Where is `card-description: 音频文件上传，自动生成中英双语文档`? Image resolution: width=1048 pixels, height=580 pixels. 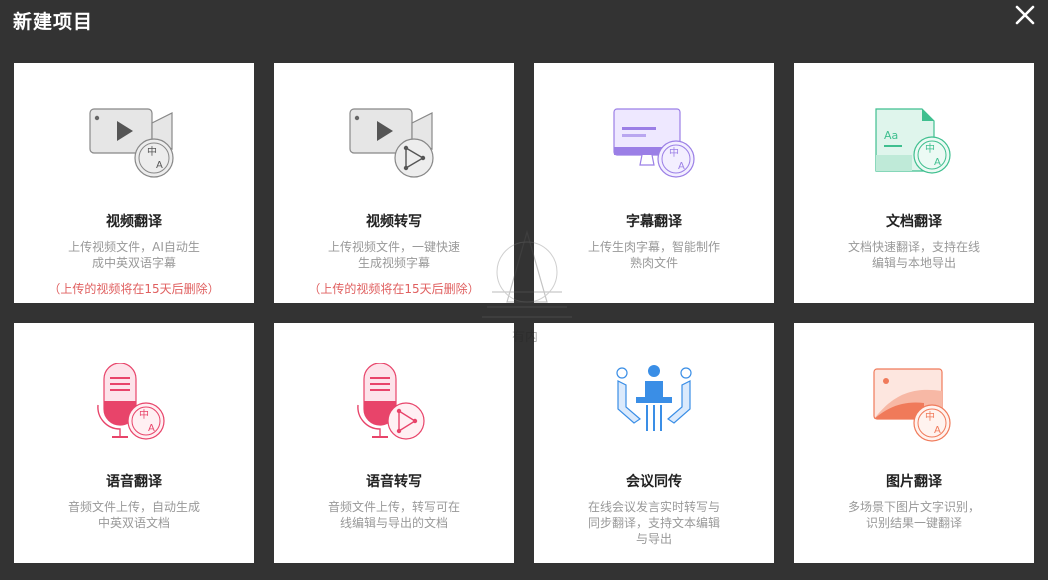
card-description: 音频文件上传，自动生成中英双语文档 is located at coordinates (133, 515).